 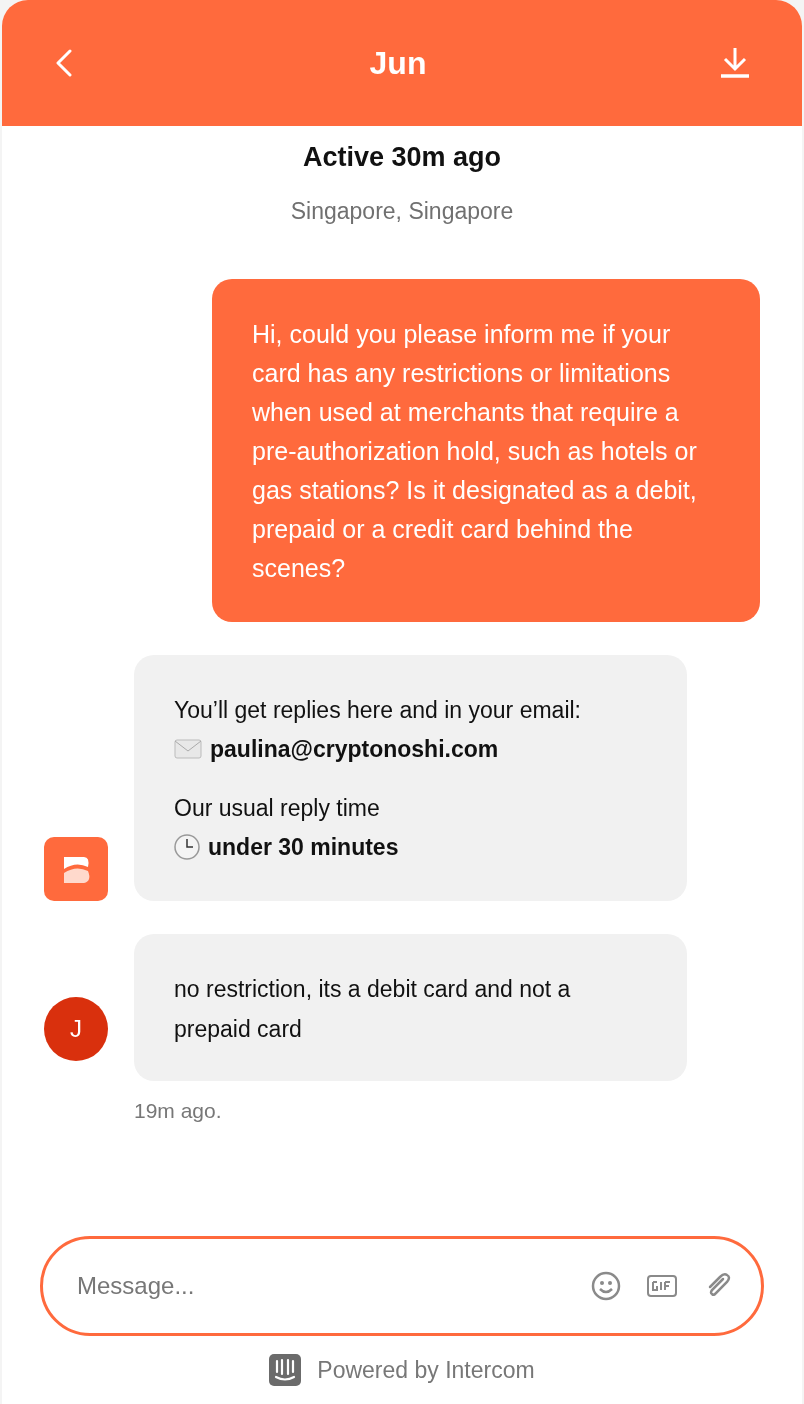 What do you see at coordinates (426, 1370) in the screenshot?
I see `powered-by-text: Powered by Intercom` at bounding box center [426, 1370].